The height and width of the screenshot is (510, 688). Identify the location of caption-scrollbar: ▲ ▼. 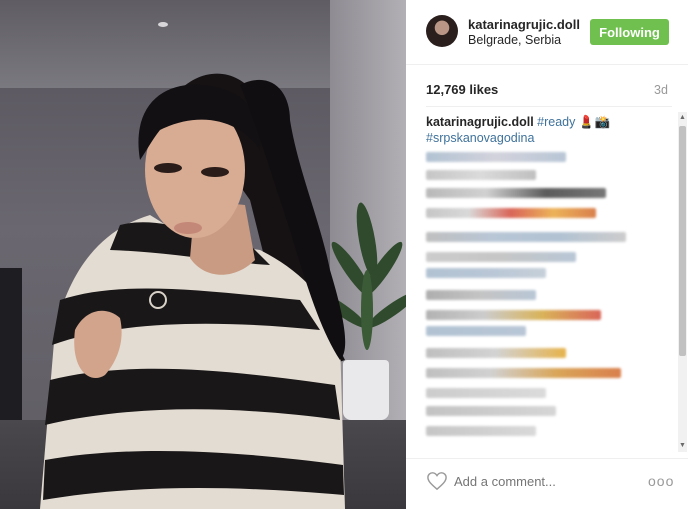
(682, 282).